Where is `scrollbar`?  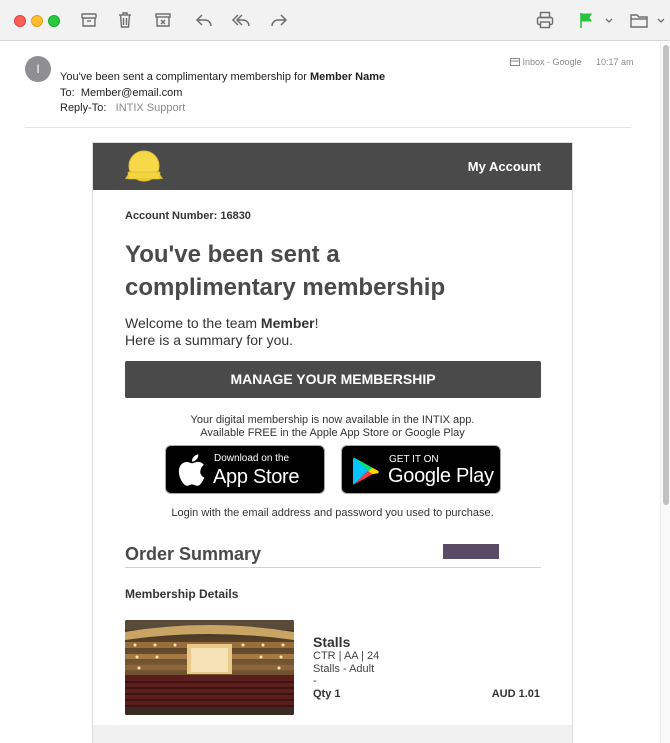 scrollbar is located at coordinates (665, 392).